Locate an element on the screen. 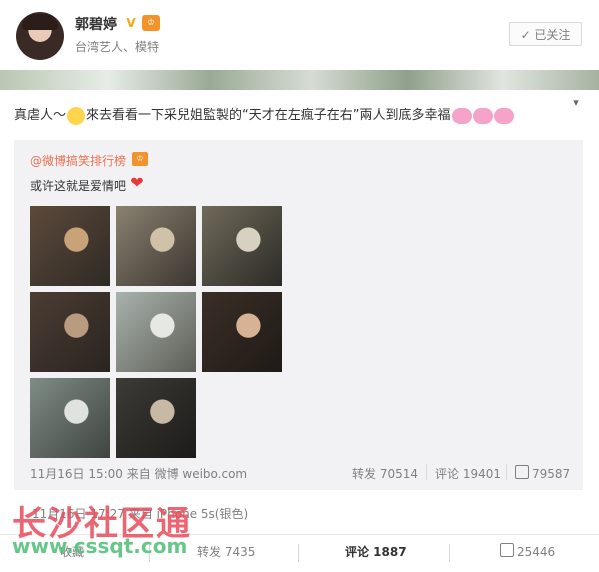  verified-v-icon: V is located at coordinates (131, 23).